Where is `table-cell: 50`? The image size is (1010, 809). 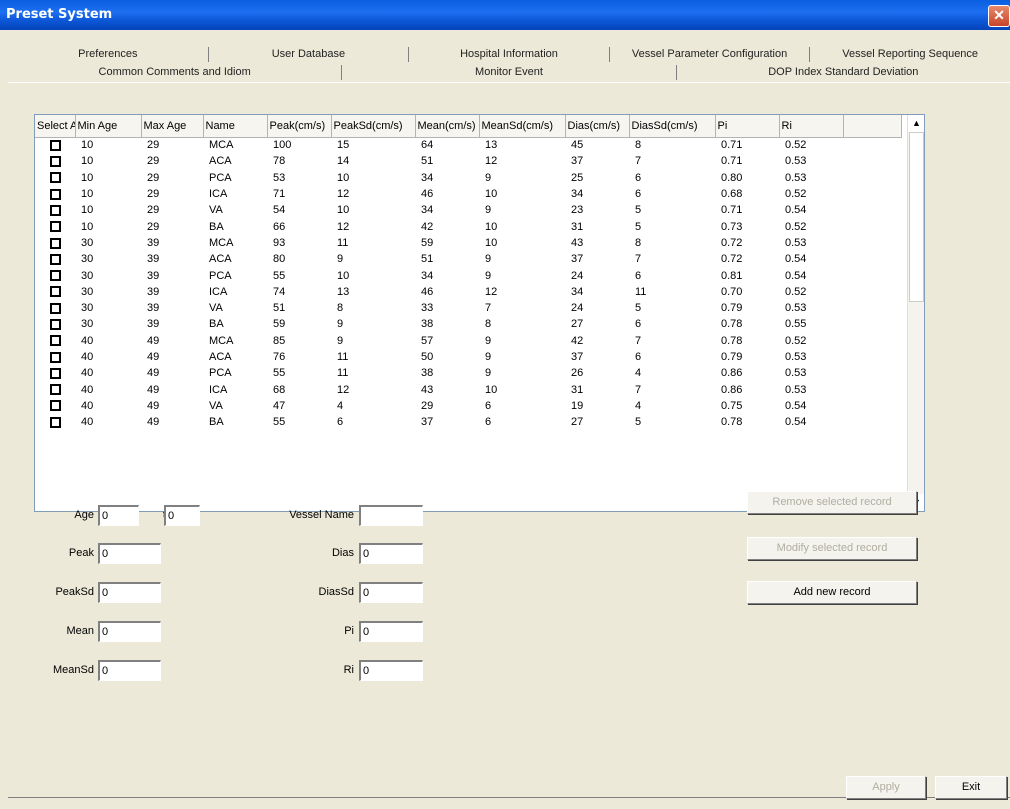 table-cell: 50 is located at coordinates (427, 357).